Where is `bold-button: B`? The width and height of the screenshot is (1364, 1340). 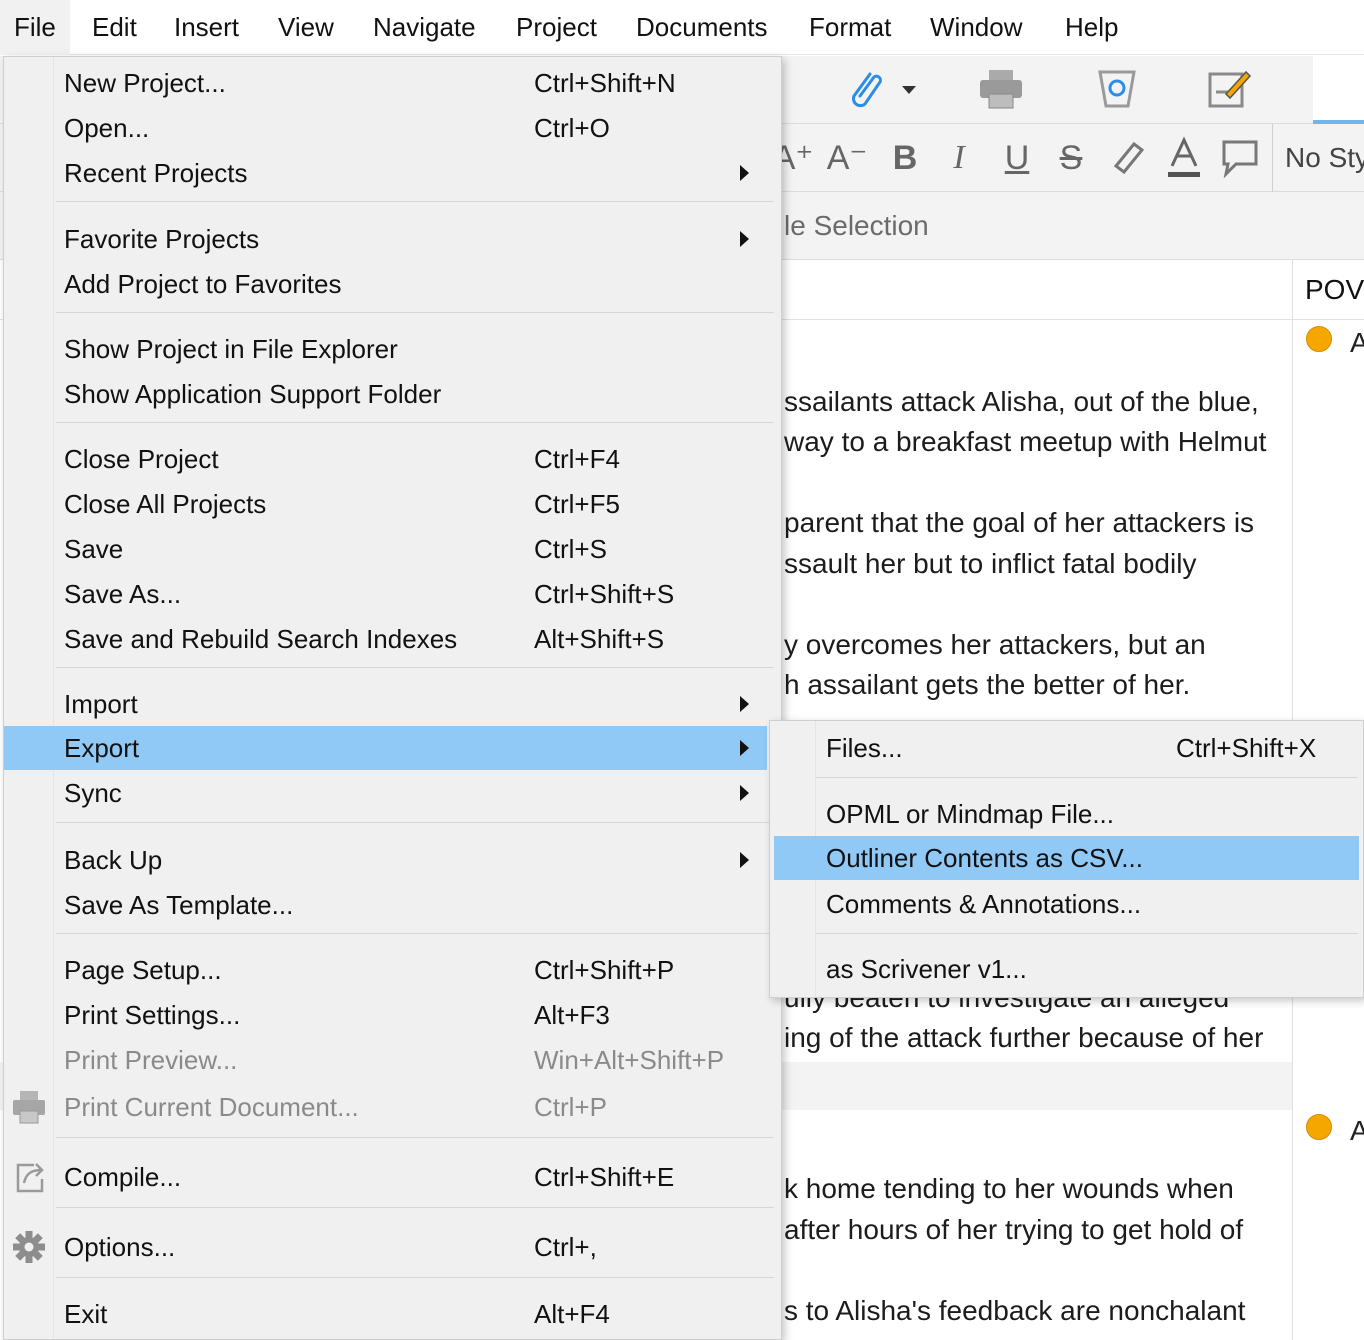
bold-button: B is located at coordinates (905, 158).